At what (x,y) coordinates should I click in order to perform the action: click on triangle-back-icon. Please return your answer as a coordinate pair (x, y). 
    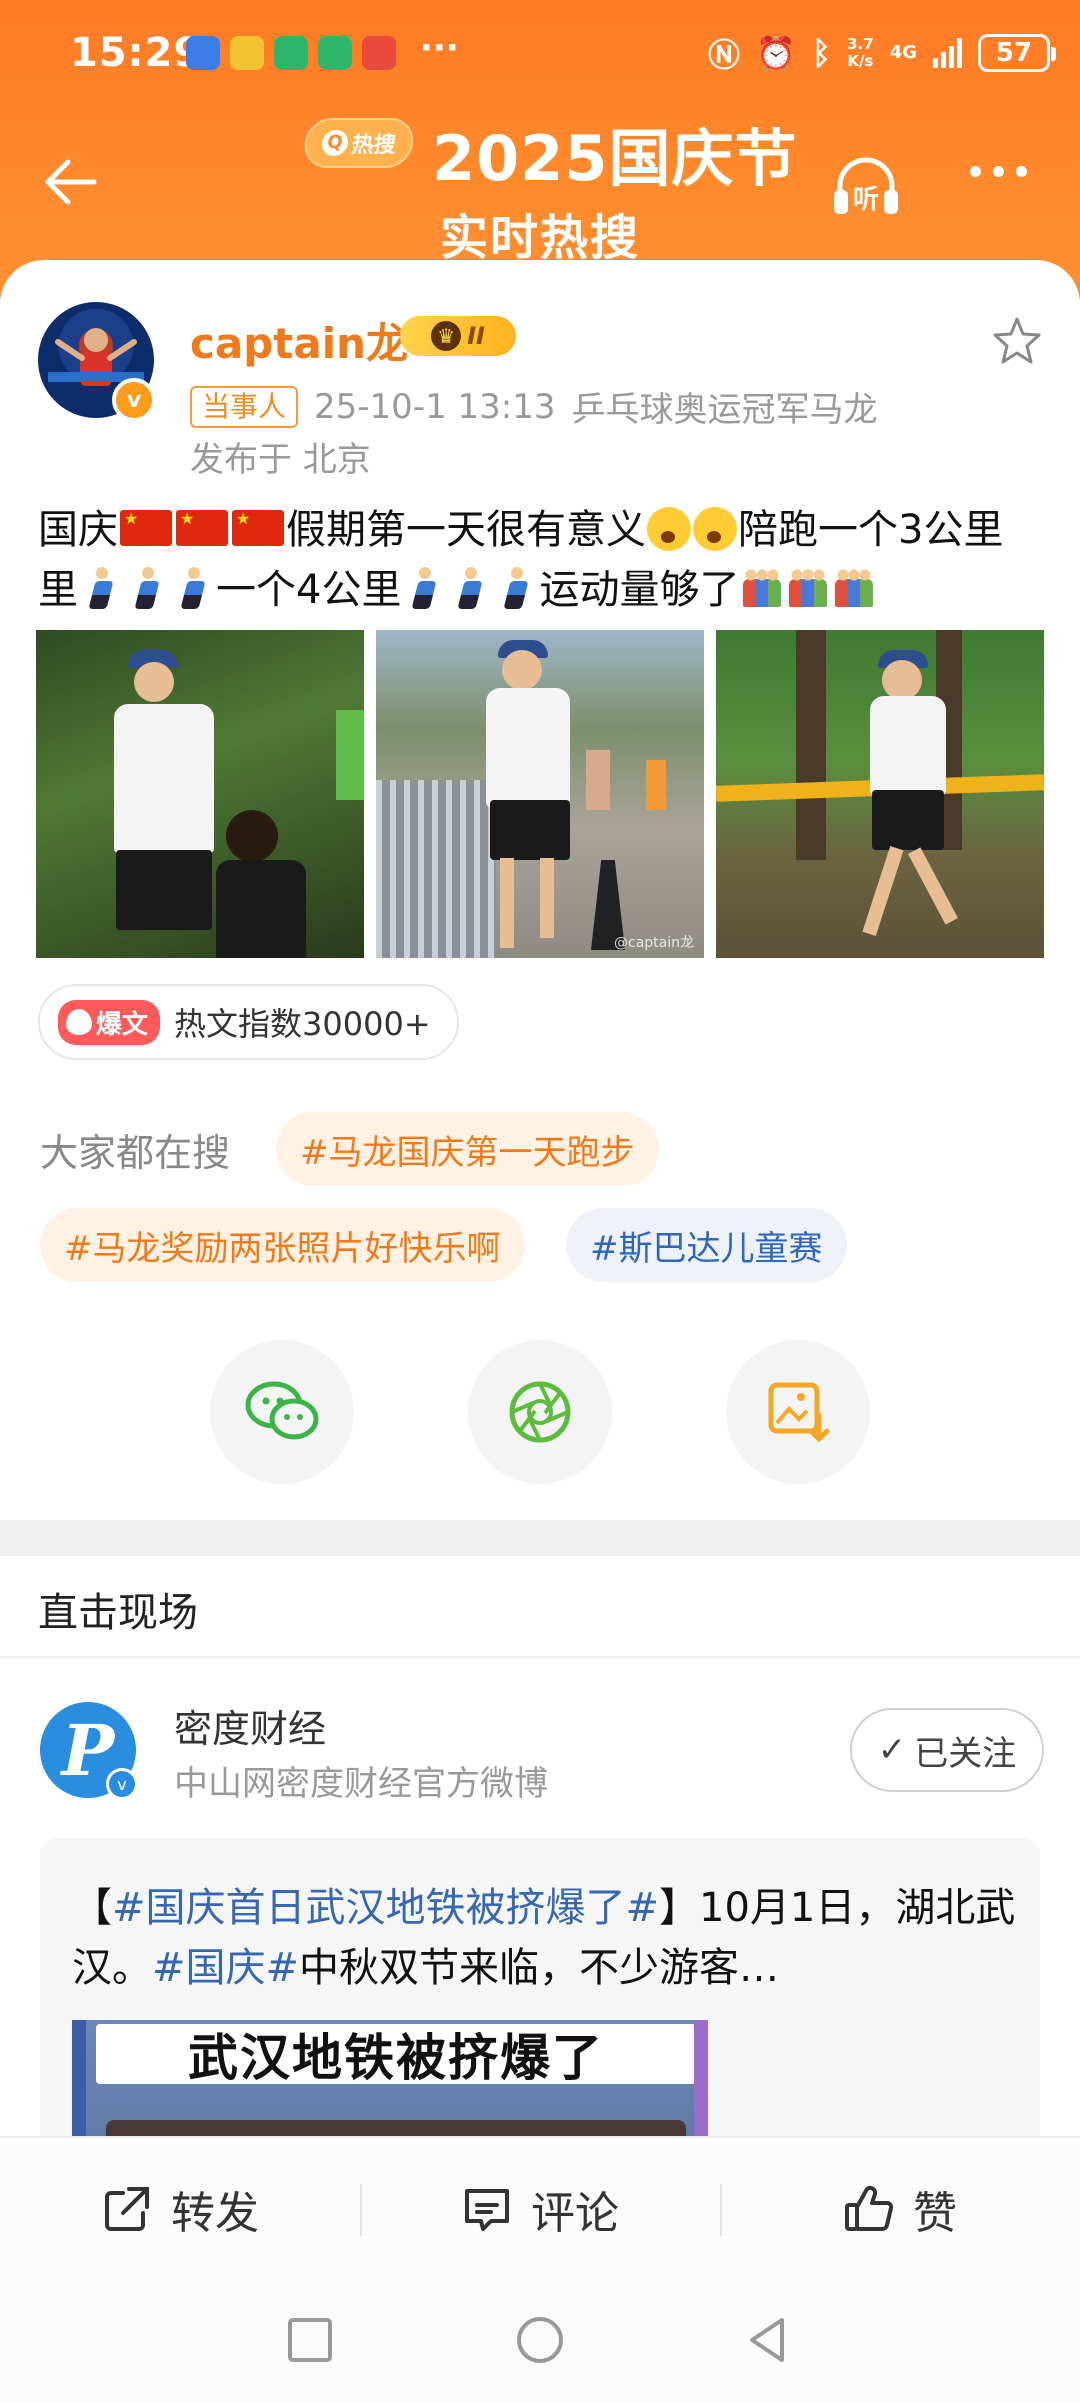
    Looking at the image, I should click on (767, 2340).